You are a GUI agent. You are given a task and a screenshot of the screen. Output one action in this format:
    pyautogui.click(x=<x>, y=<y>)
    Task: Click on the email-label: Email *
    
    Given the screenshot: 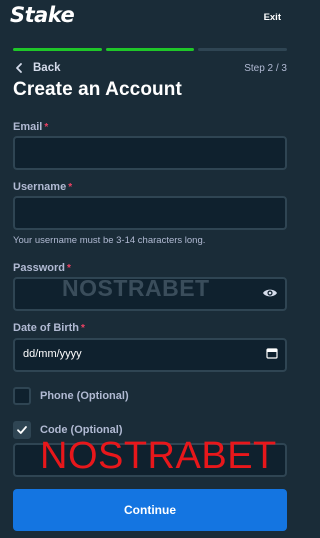 What is the action you would take?
    pyautogui.click(x=30, y=127)
    